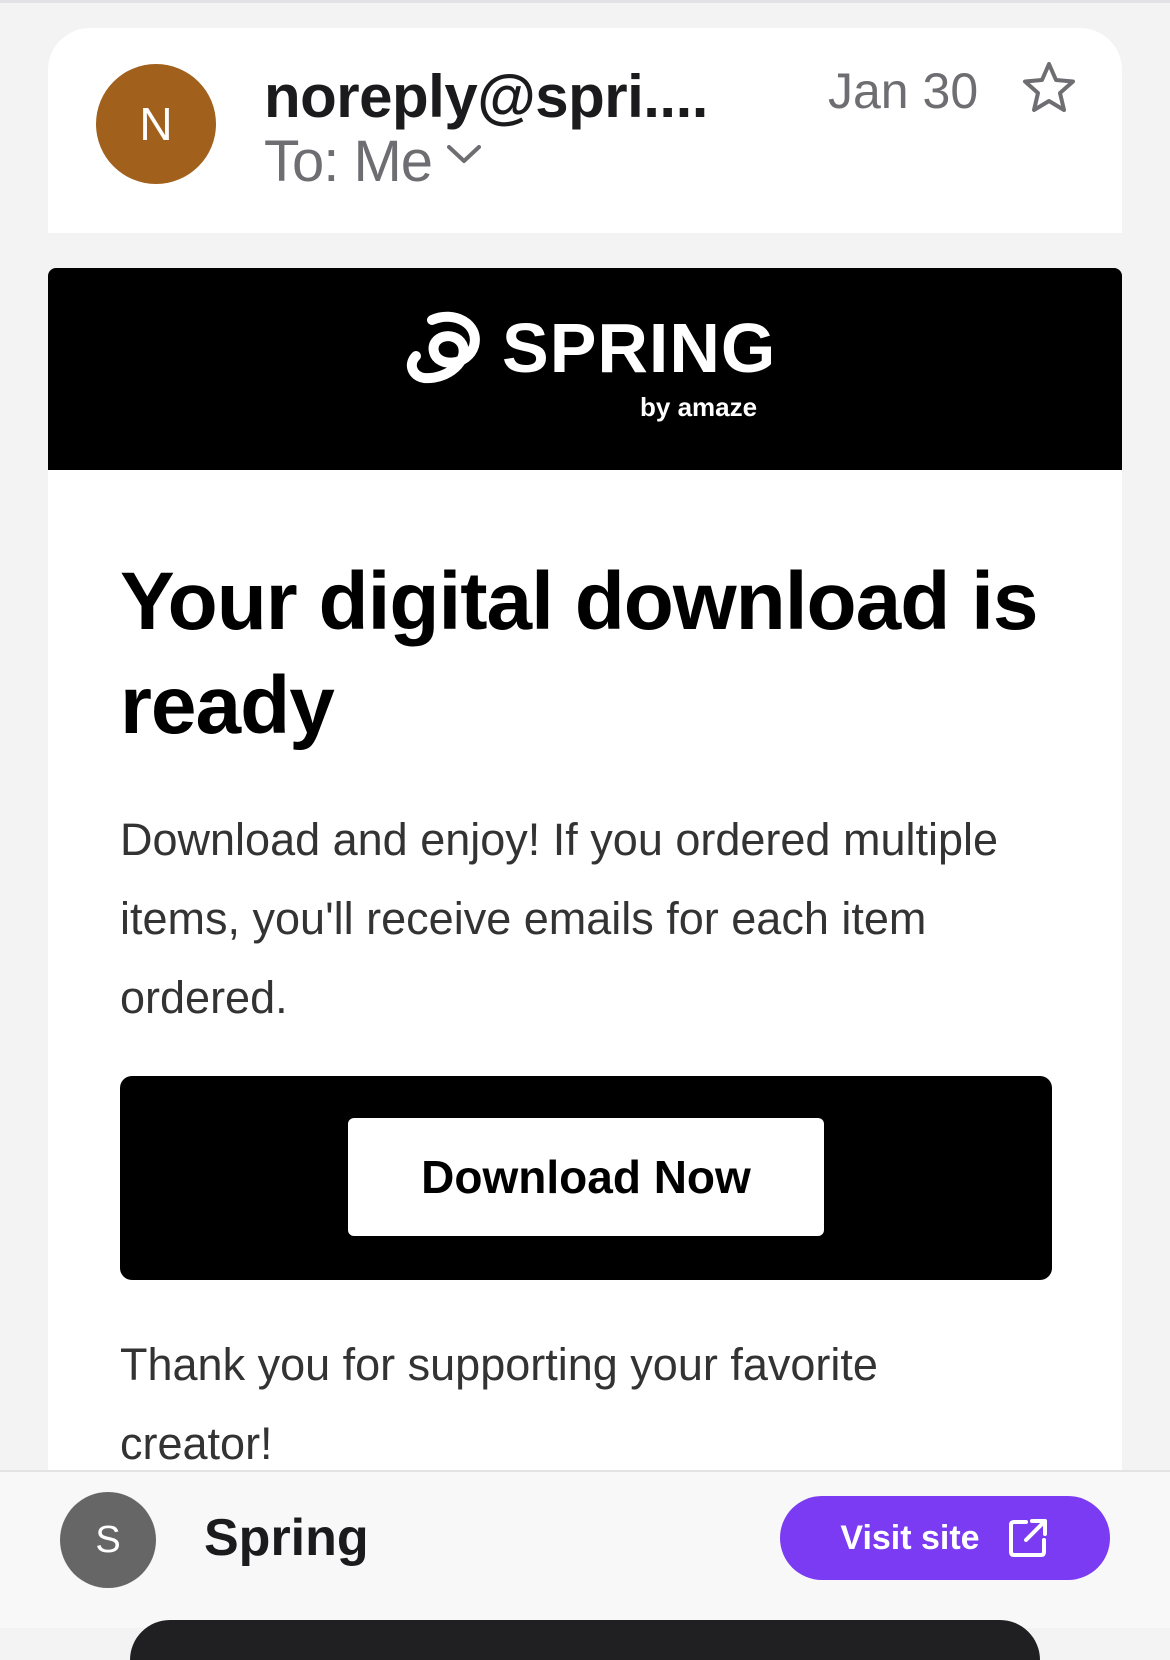 The height and width of the screenshot is (1660, 1170). What do you see at coordinates (699, 407) in the screenshot?
I see `brand-byline: by amaze` at bounding box center [699, 407].